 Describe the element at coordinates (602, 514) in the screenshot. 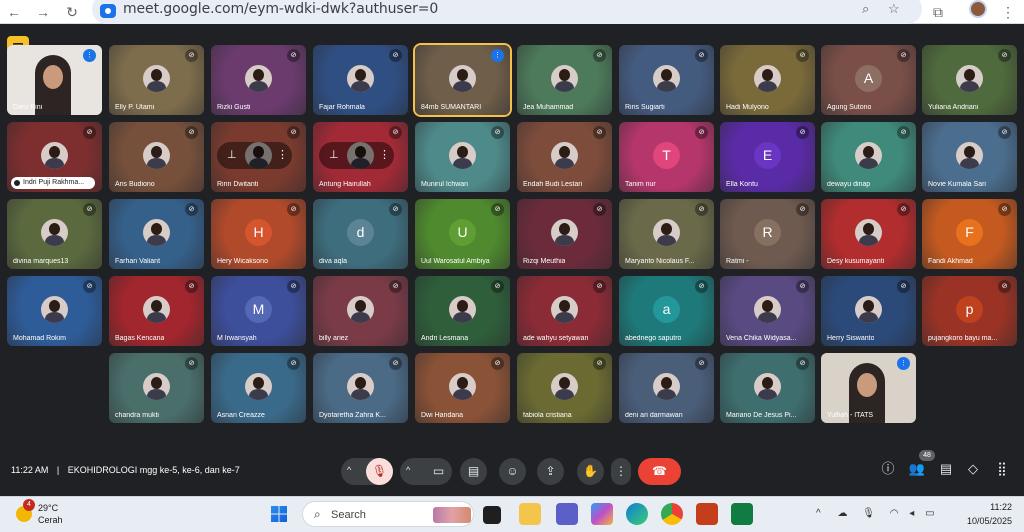

I see `copilot-icon` at that location.